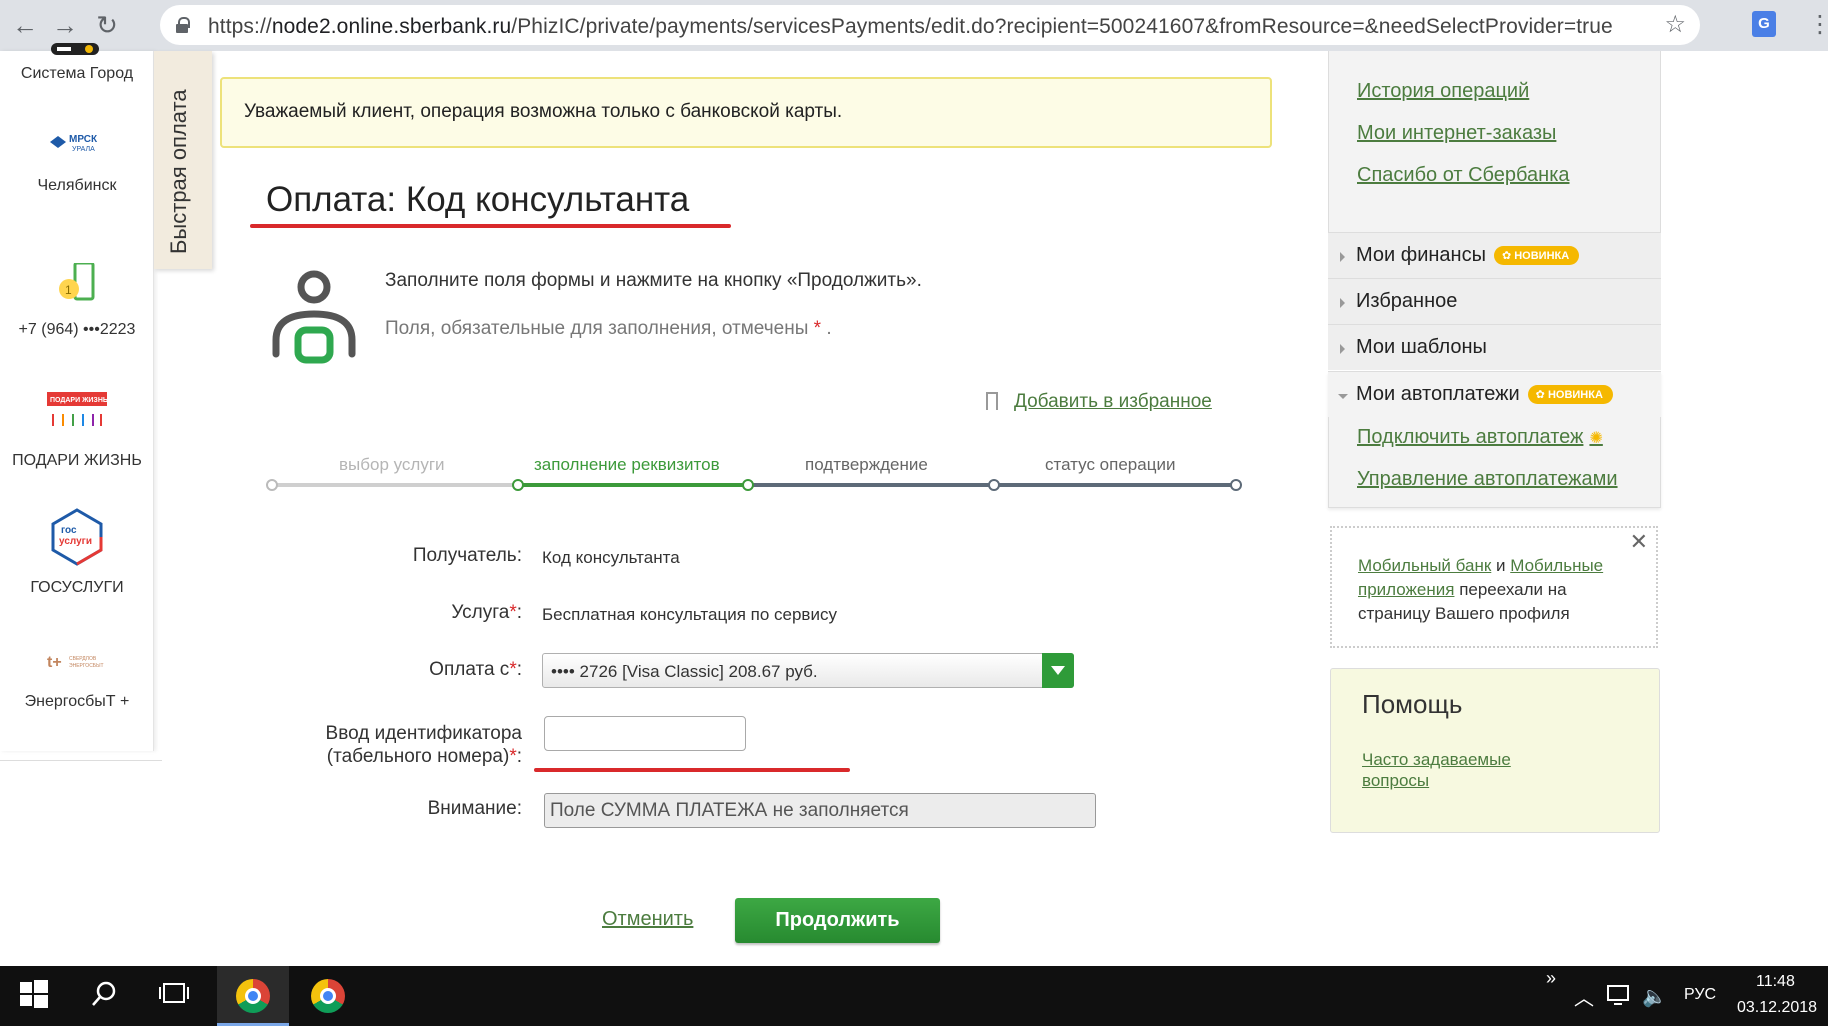 This screenshot has width=1828, height=1026. What do you see at coordinates (1764, 24) in the screenshot?
I see `translate-extension-icon: G` at bounding box center [1764, 24].